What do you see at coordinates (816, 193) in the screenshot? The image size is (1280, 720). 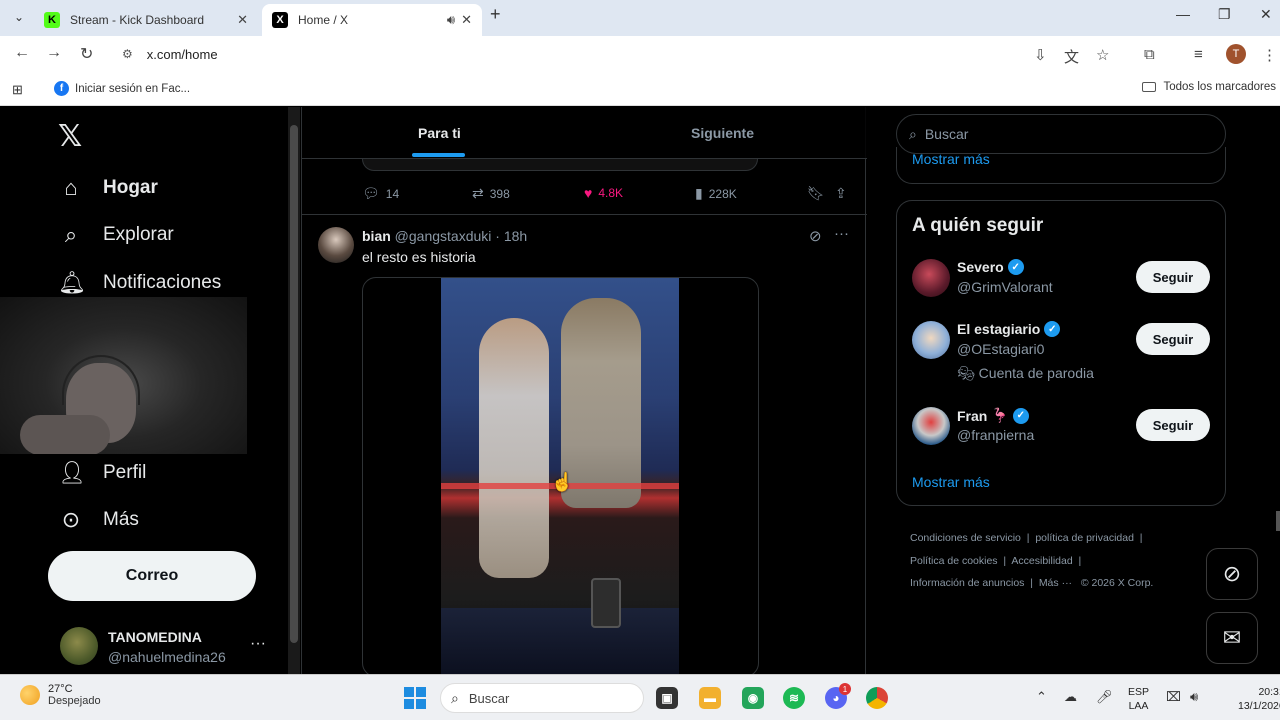 I see `bookmark-icon: 🔖︎` at bounding box center [816, 193].